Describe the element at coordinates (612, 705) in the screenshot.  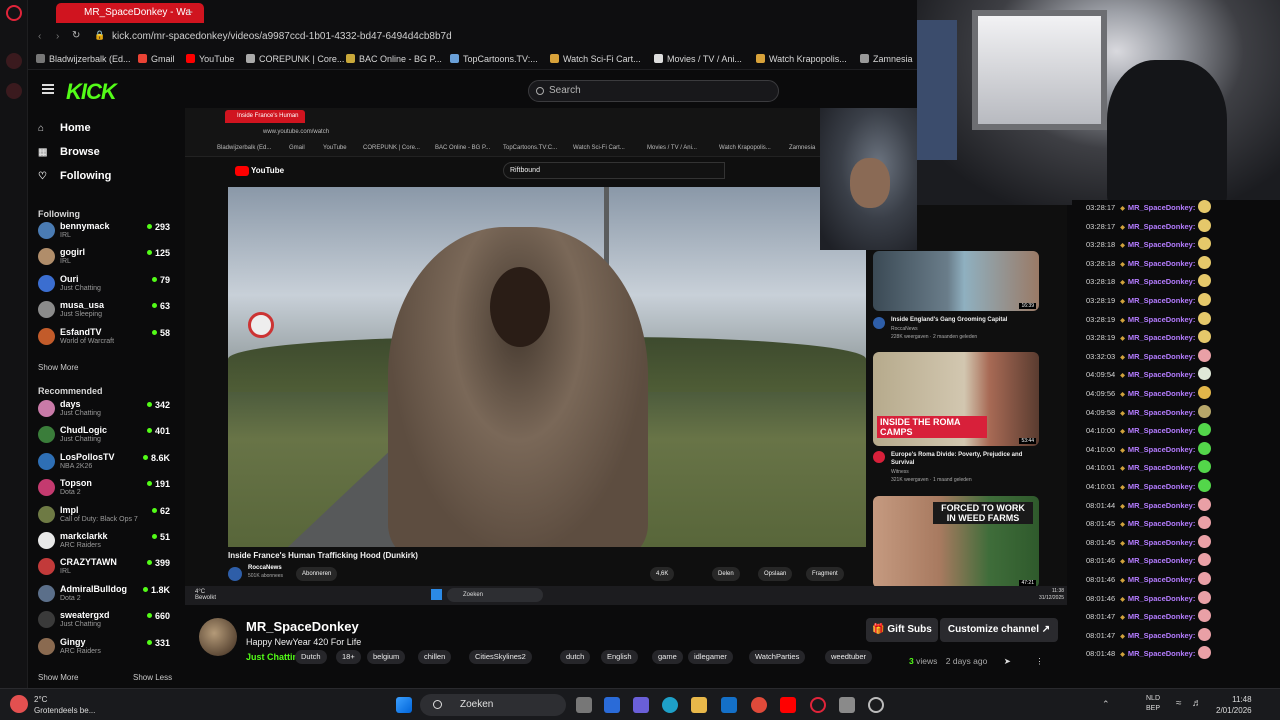
I see `store-icon` at that location.